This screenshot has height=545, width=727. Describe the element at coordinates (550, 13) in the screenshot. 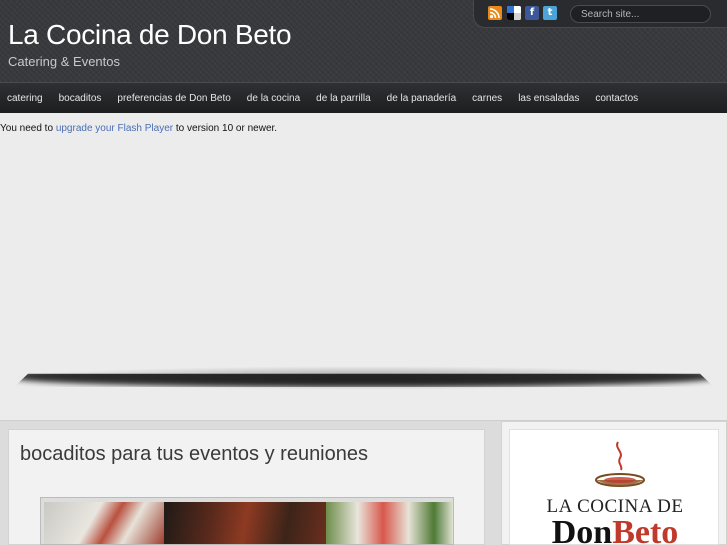

I see `twitter-icon: t` at that location.